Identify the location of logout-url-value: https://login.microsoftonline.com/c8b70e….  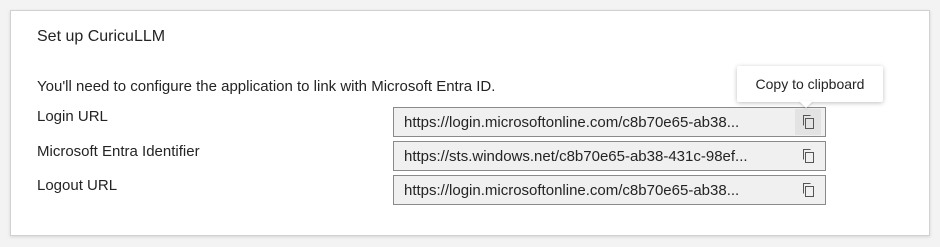
(594, 190).